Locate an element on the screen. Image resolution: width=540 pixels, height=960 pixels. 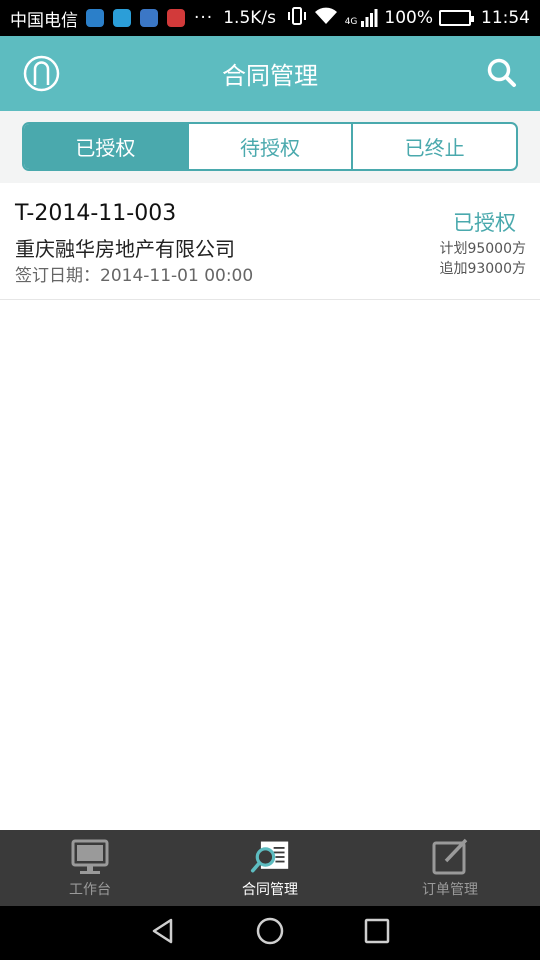
blocked-icon is located at coordinates (176, 18).